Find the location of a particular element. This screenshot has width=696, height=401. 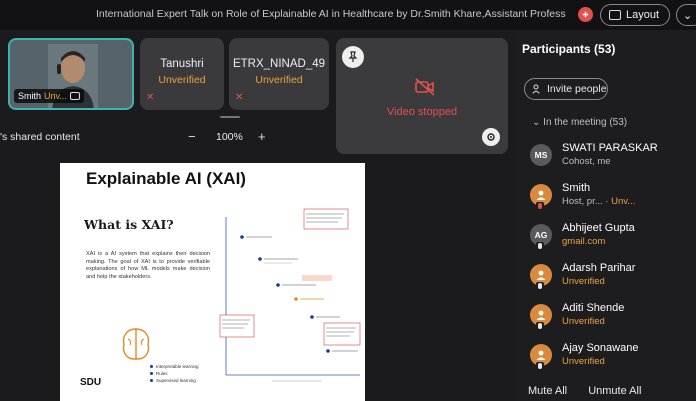

self-name: Smith is located at coordinates (30, 96).